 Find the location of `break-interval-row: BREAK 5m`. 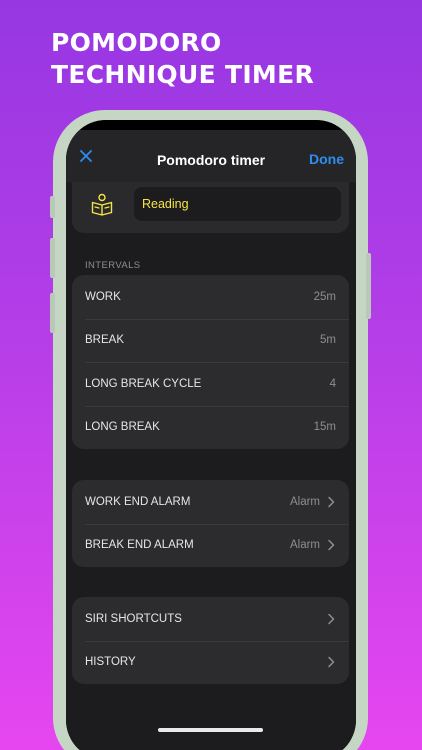

break-interval-row: BREAK 5m is located at coordinates (210, 340).